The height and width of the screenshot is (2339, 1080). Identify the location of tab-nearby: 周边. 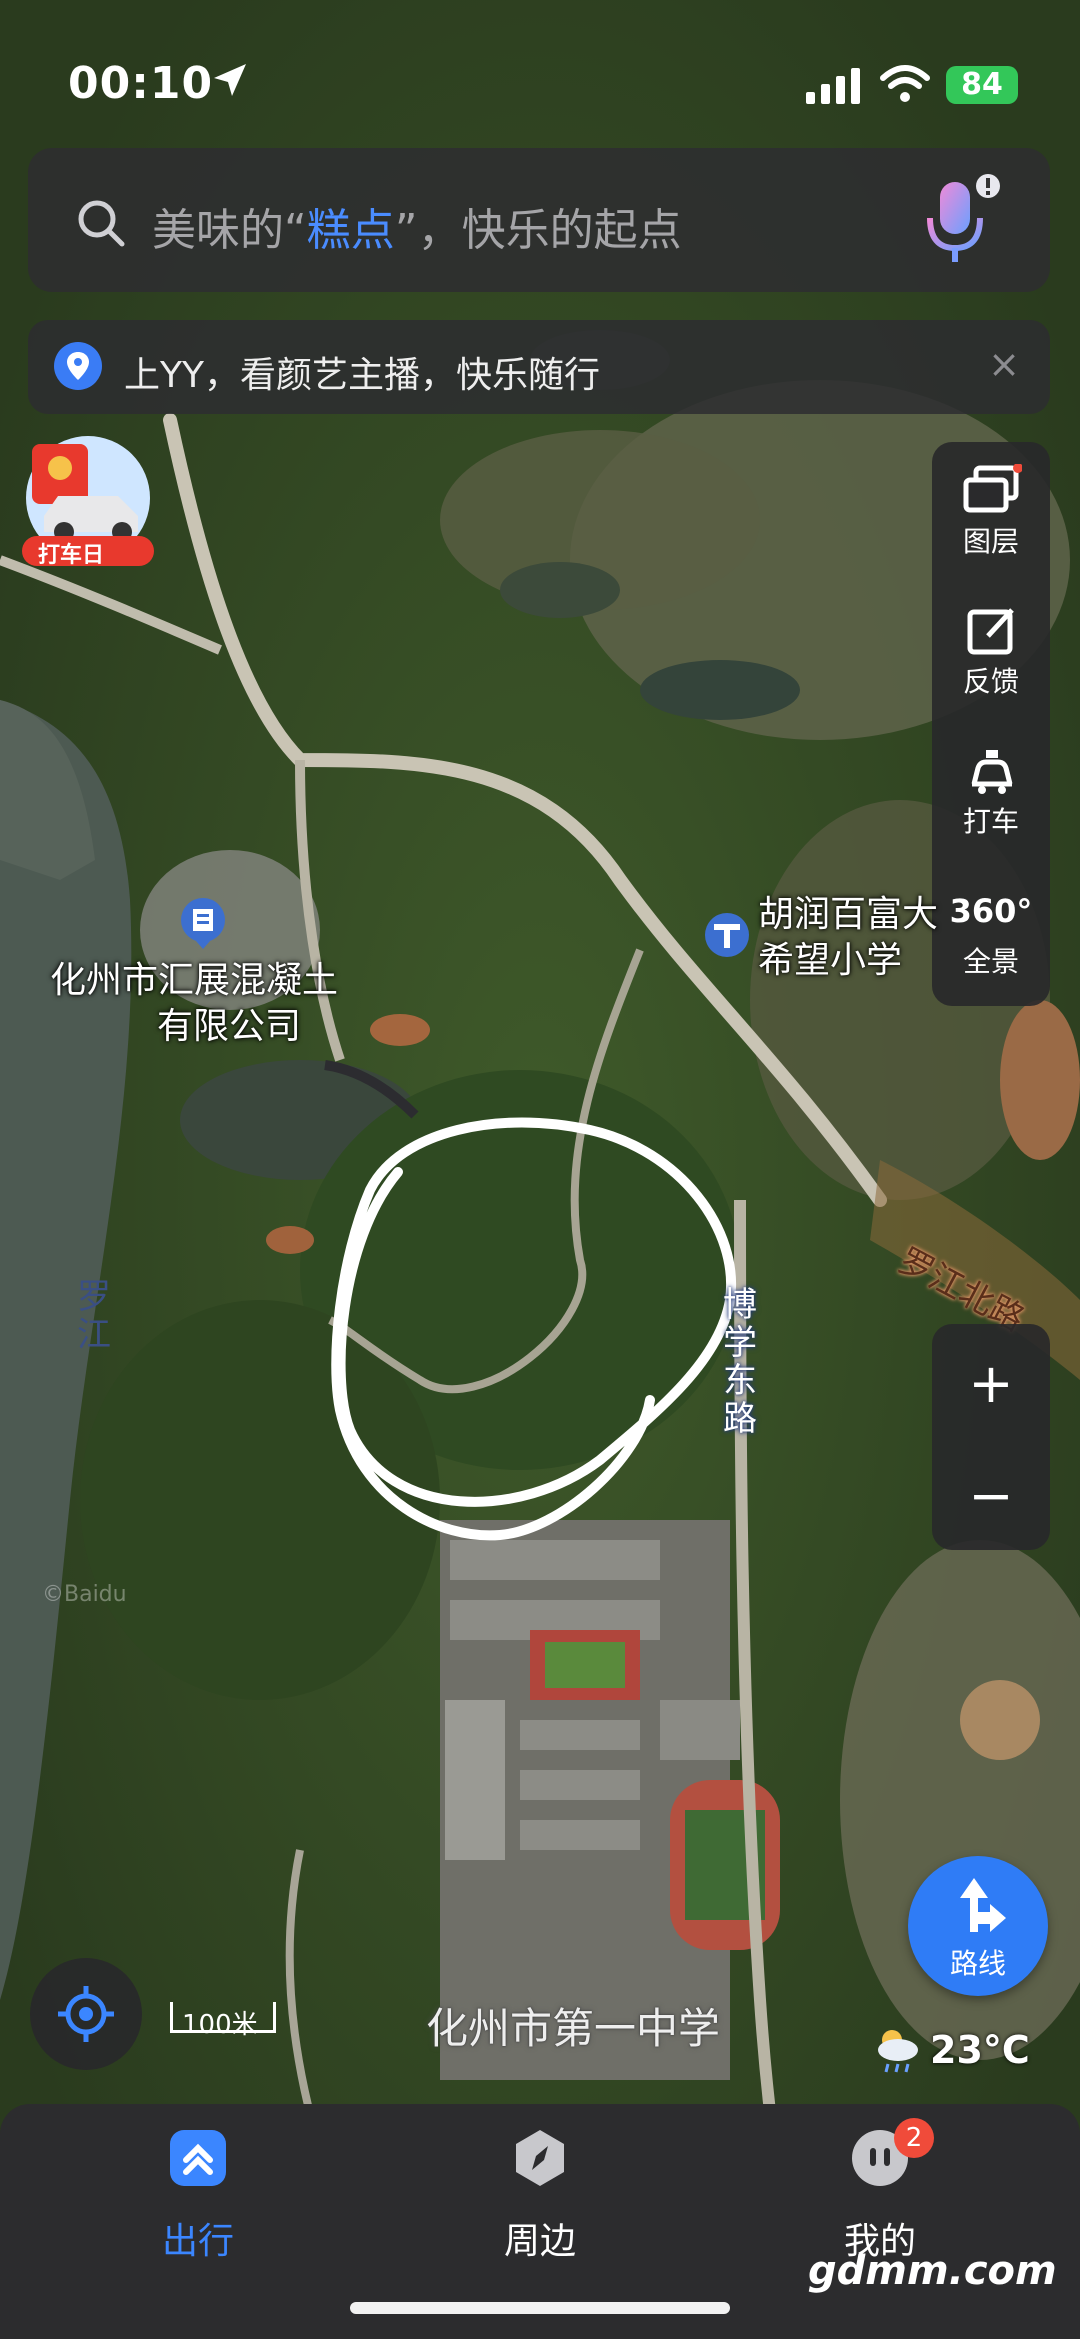
(540, 2195).